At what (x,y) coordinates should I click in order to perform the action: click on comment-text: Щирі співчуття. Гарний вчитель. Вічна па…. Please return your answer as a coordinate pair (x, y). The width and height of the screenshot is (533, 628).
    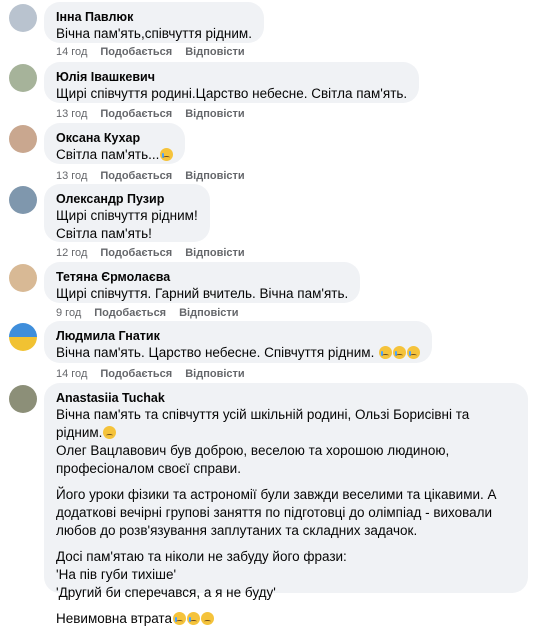
    Looking at the image, I should click on (202, 293).